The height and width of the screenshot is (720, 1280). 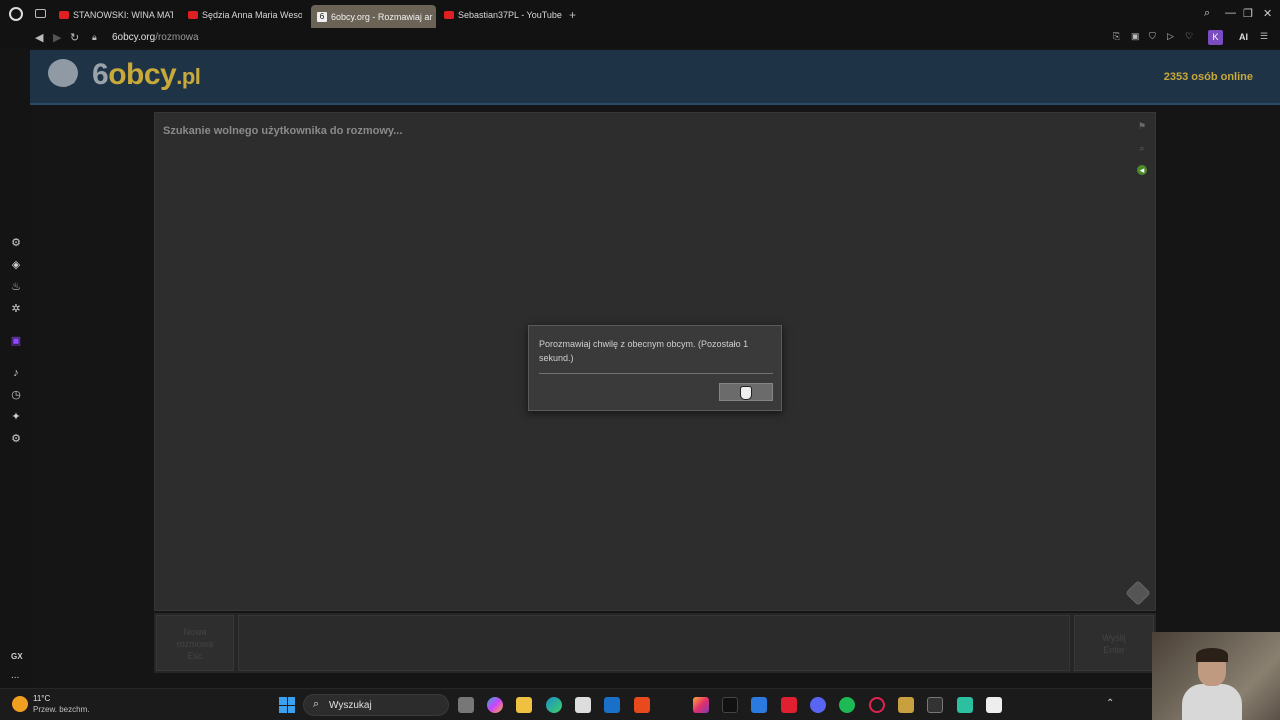 What do you see at coordinates (572, 15) in the screenshot?
I see `new-tab-button: +` at bounding box center [572, 15].